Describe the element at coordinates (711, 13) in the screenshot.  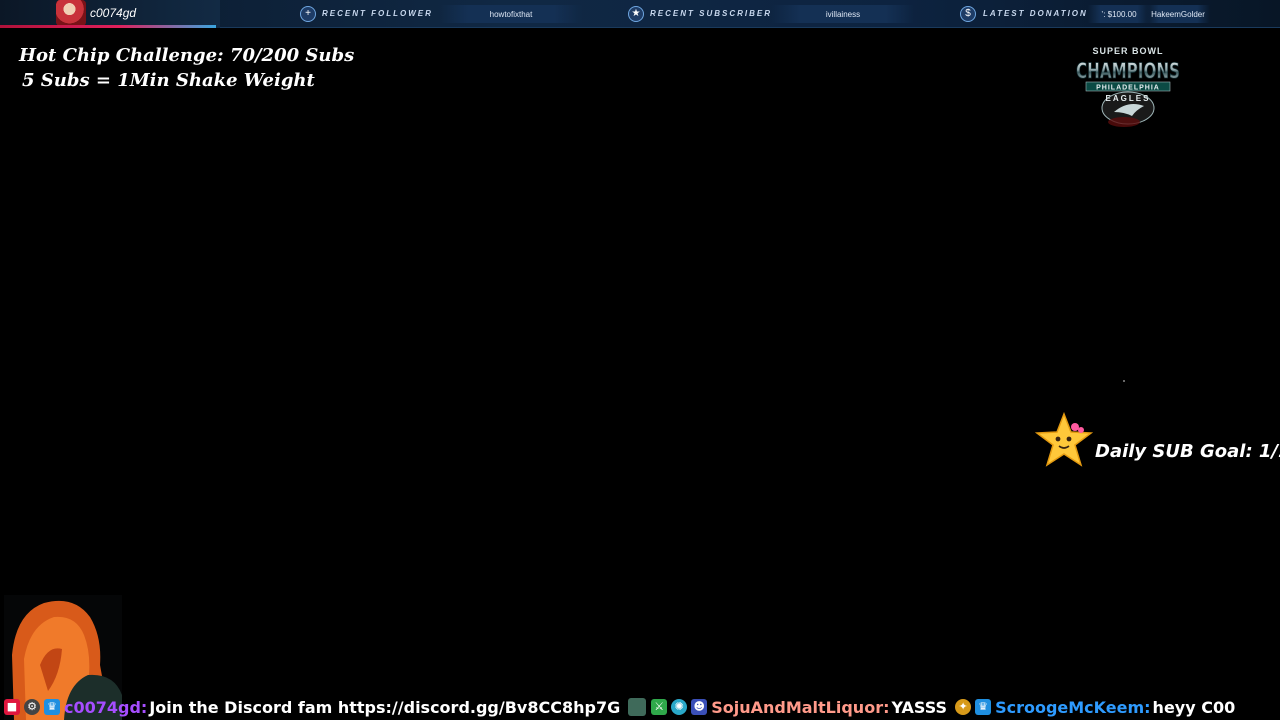
I see `recent-subscriber-label: RECENT SUBSCRIBER` at that location.